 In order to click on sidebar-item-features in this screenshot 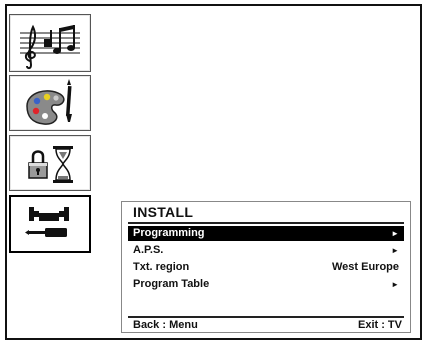, I will do `click(50, 163)`.